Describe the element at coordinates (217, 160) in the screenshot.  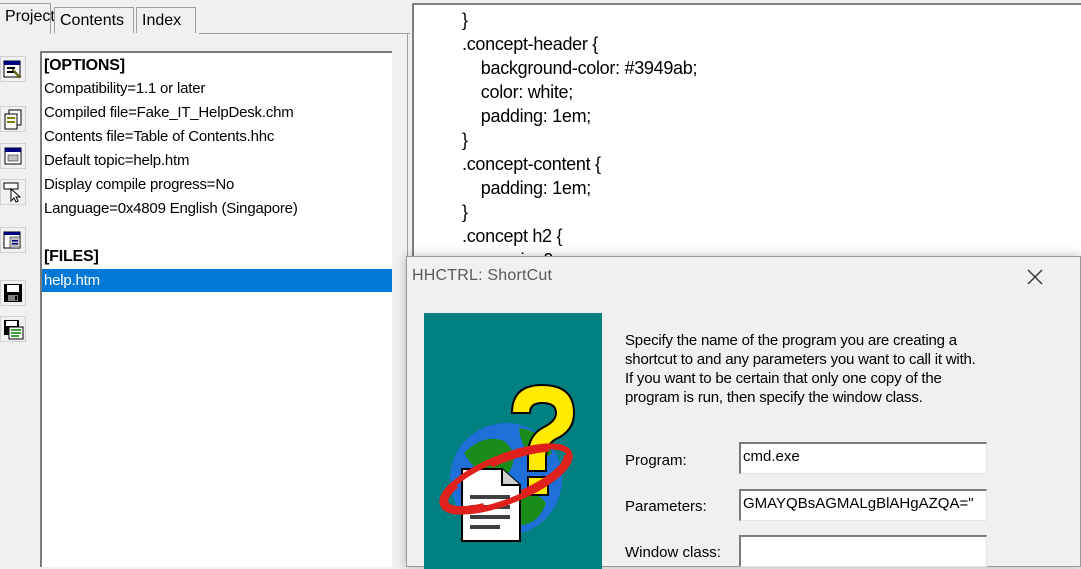
I see `option-default-topic: Default topic=help.htm` at that location.